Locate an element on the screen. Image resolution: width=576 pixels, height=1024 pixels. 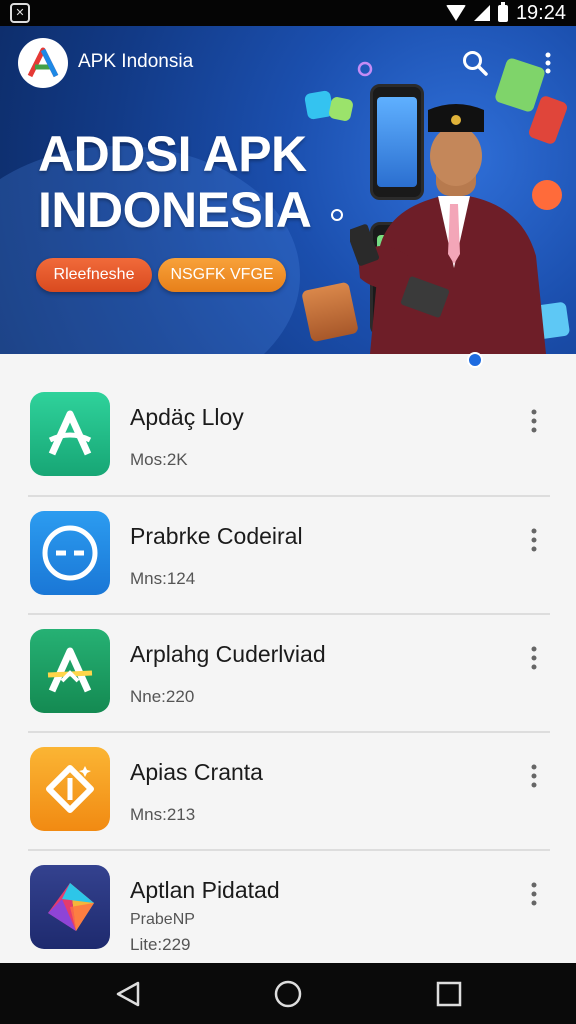
status-time: 19:24 is located at coordinates (540, 12).